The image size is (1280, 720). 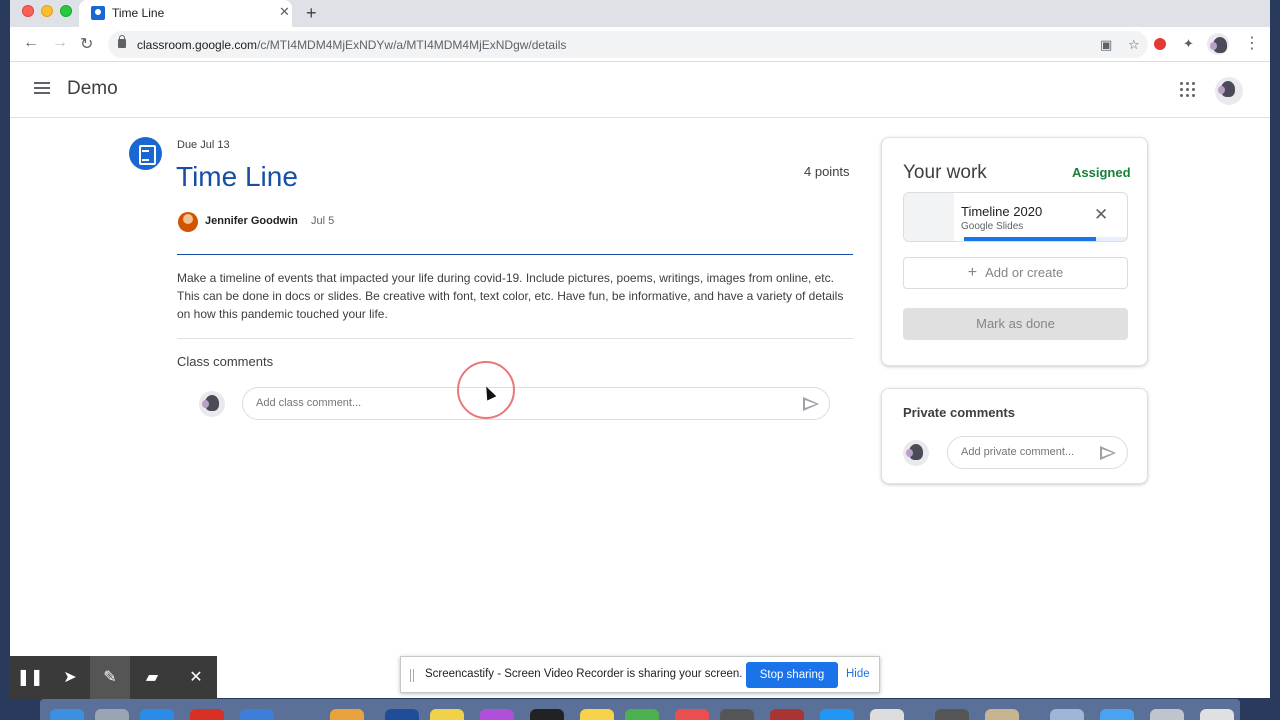 What do you see at coordinates (1108, 453) in the screenshot?
I see `send-private-comment-icon` at bounding box center [1108, 453].